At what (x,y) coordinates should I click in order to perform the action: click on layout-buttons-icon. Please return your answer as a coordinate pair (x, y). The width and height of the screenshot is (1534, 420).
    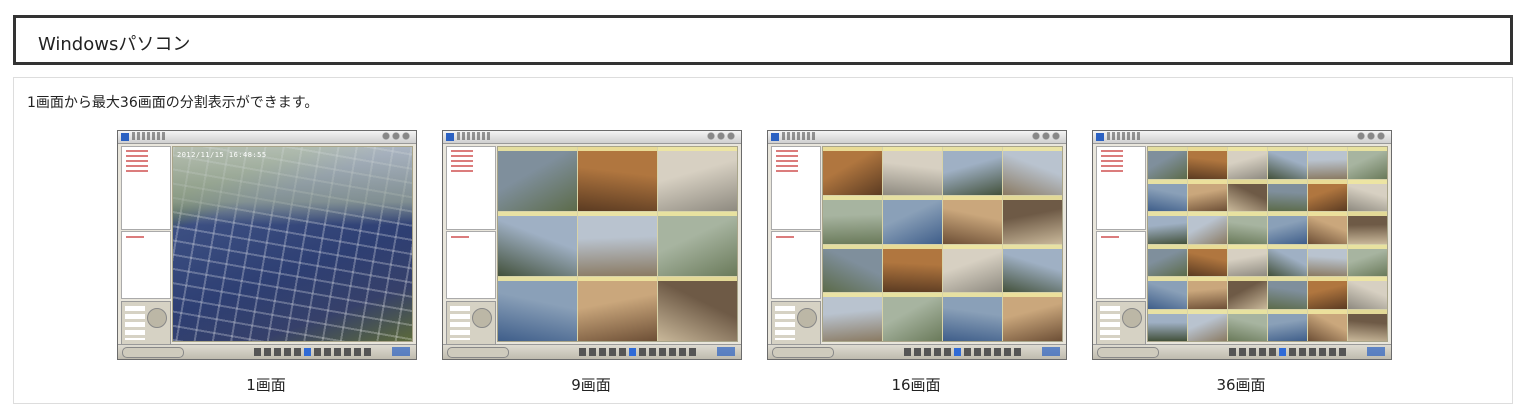
    Looking at the image, I should click on (1289, 352).